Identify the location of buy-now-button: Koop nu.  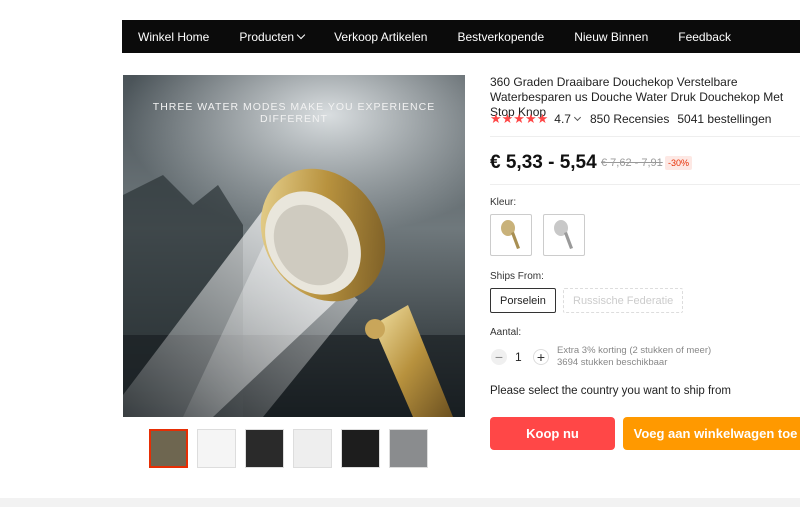
(552, 433).